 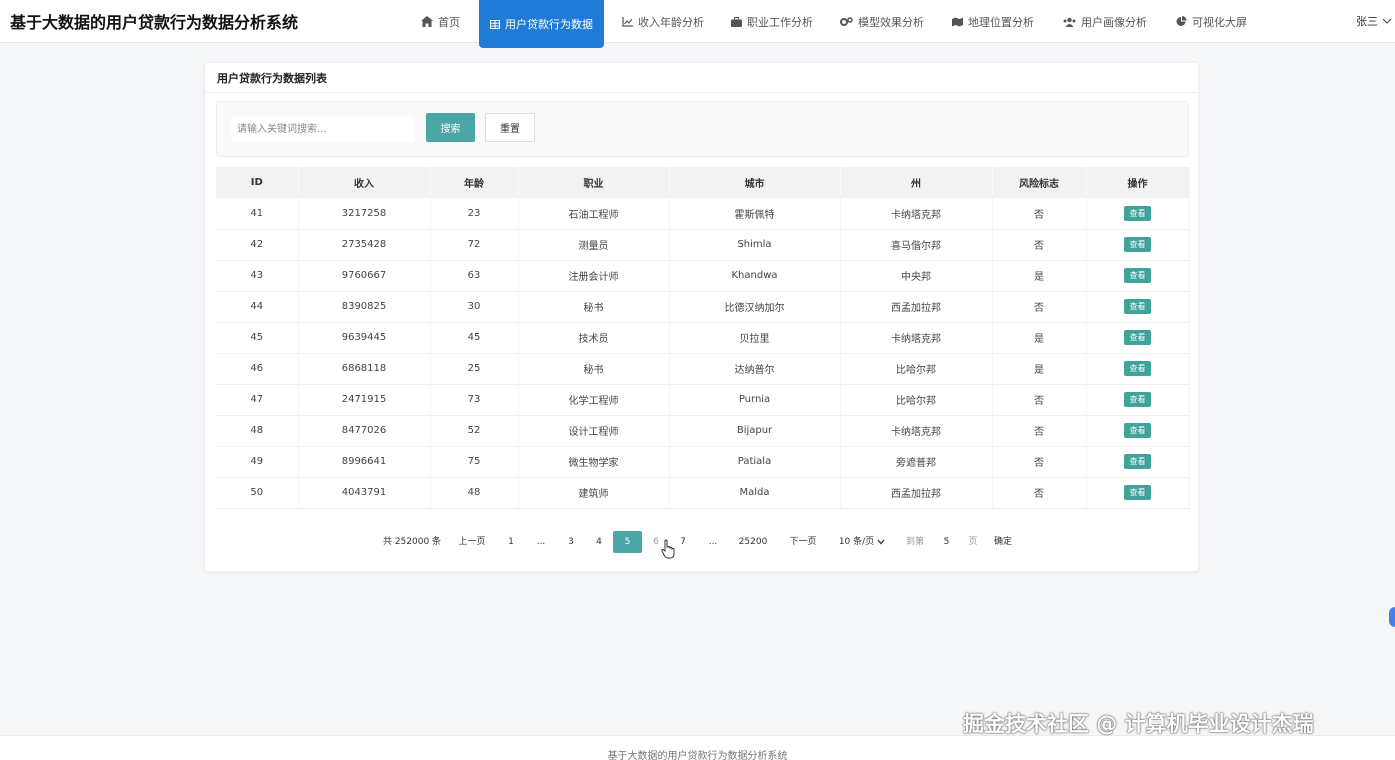 What do you see at coordinates (703, 276) in the screenshot?
I see `table-row: 43 9760667 63 注册会计师 Khandwa 中央邦 是 查看` at bounding box center [703, 276].